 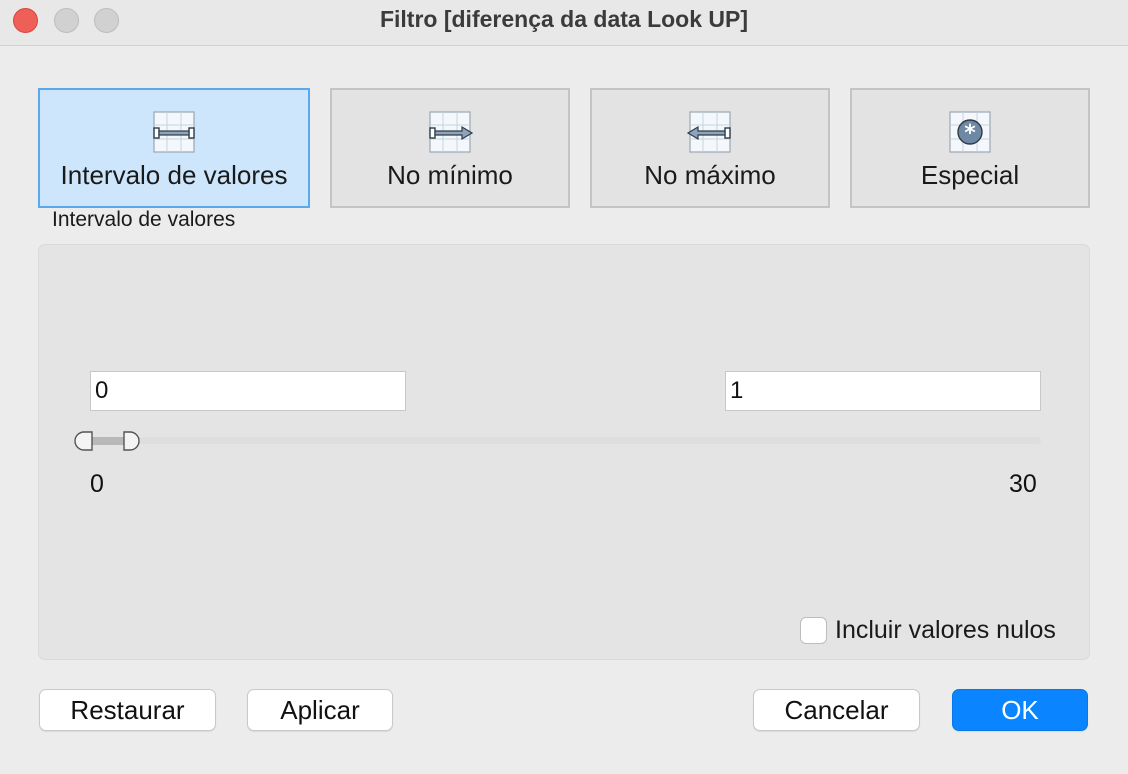 I want to click on axis-max-label: 30, so click(x=1023, y=484).